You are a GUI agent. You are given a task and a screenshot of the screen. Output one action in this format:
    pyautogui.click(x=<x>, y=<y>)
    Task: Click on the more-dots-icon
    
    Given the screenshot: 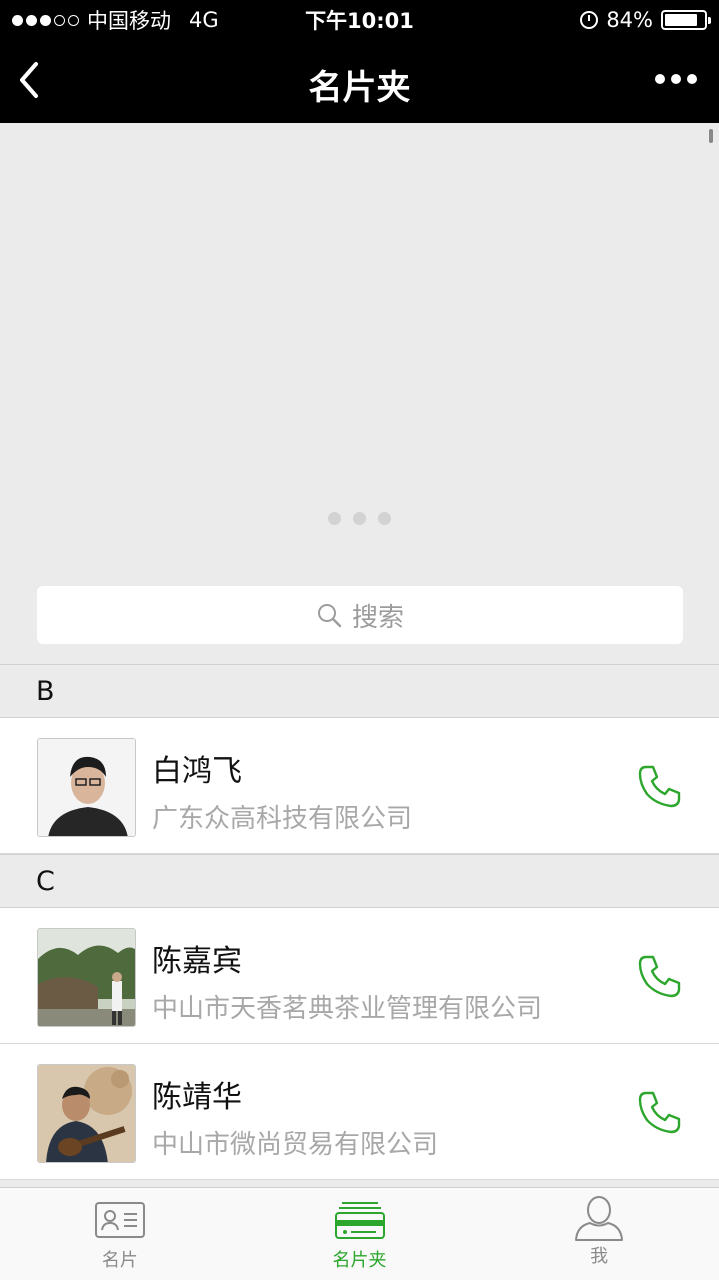 What is the action you would take?
    pyautogui.click(x=660, y=79)
    